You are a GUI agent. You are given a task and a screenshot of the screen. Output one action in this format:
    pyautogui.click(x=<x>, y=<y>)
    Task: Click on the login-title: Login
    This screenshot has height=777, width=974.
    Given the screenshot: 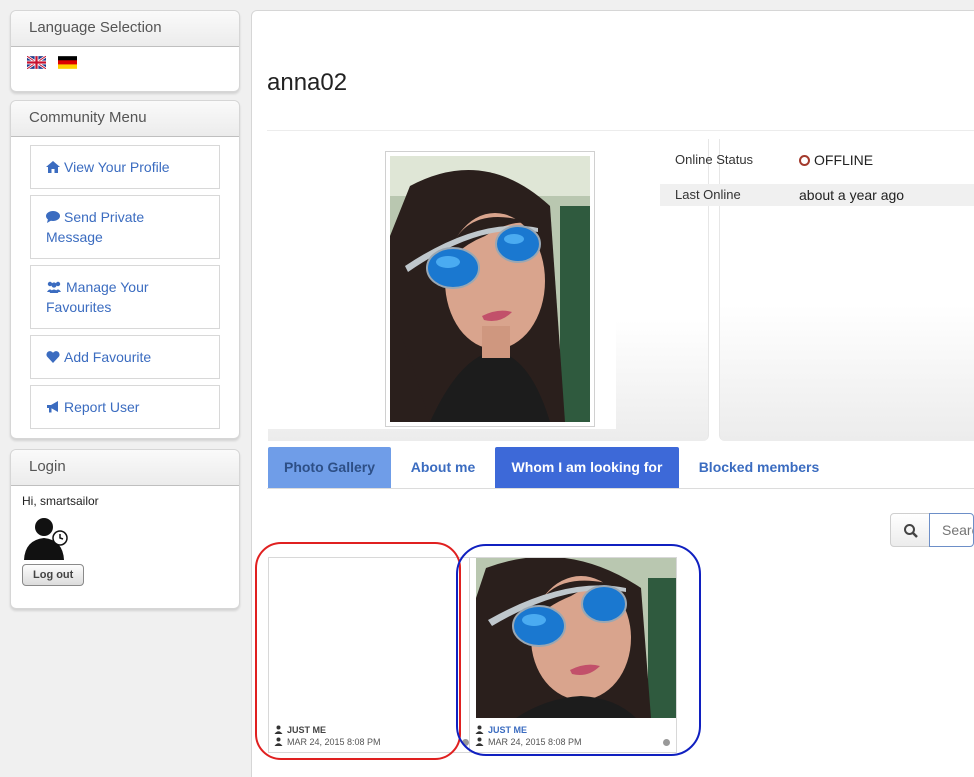 What is the action you would take?
    pyautogui.click(x=125, y=468)
    